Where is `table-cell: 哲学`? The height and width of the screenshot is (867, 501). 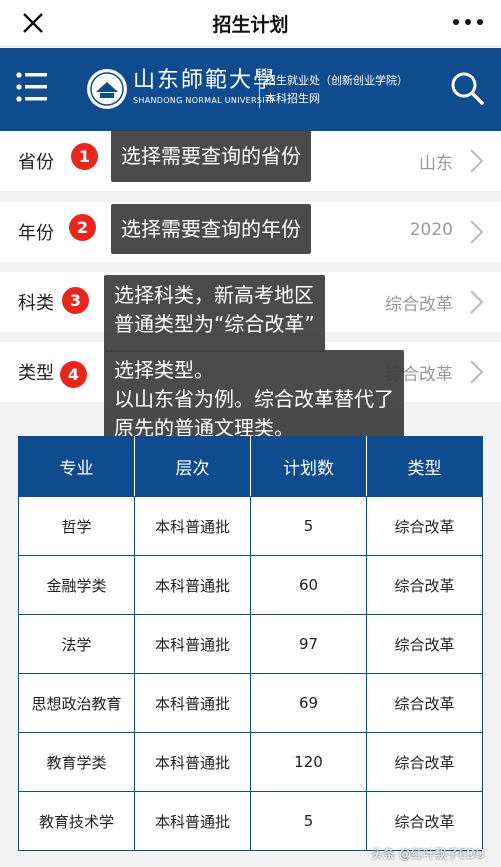
table-cell: 哲学 is located at coordinates (76, 526).